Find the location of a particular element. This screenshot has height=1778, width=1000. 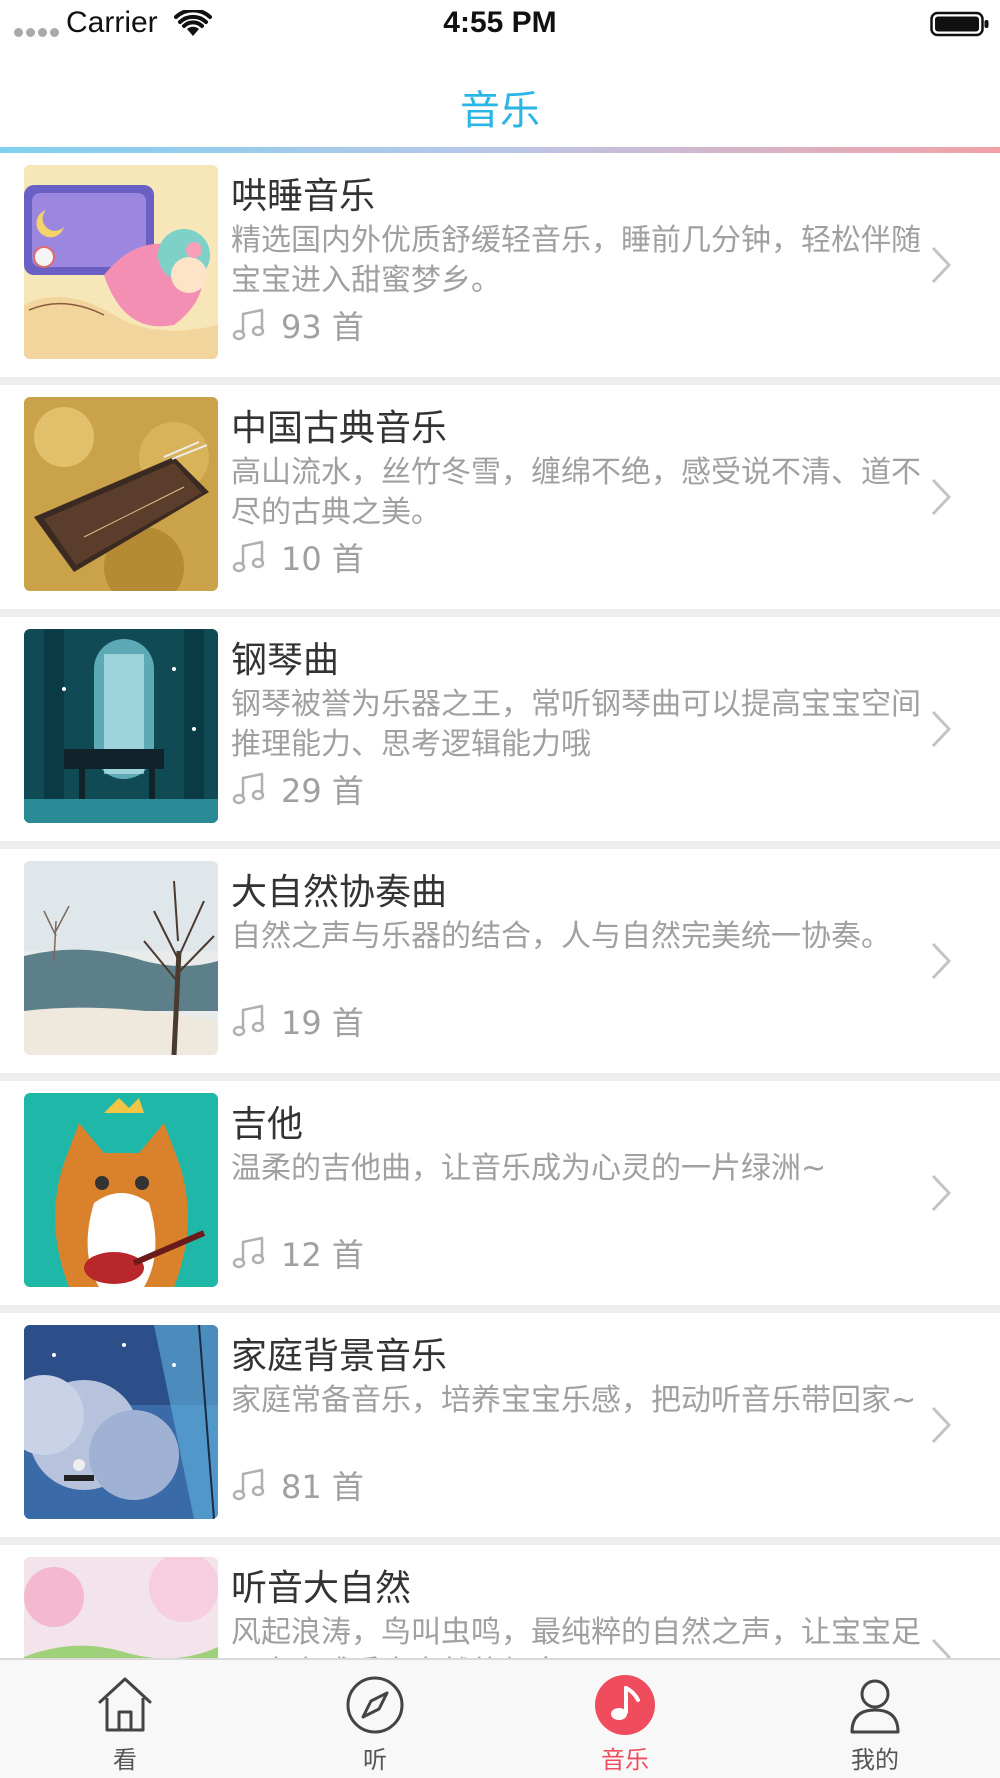

category-description: 自然之声与乐器的结合，人与自然完美统一协奏。 is located at coordinates (561, 936).